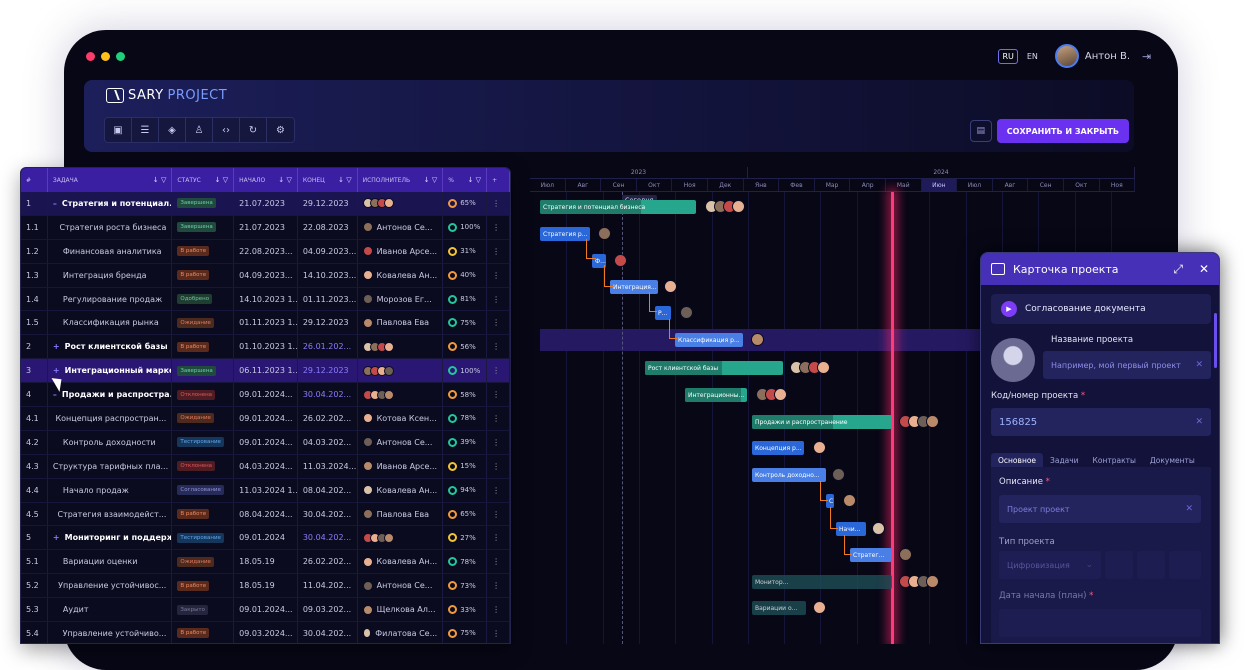  Describe the element at coordinates (110, 490) in the screenshot. I see `task-name: Начало продаж` at that location.